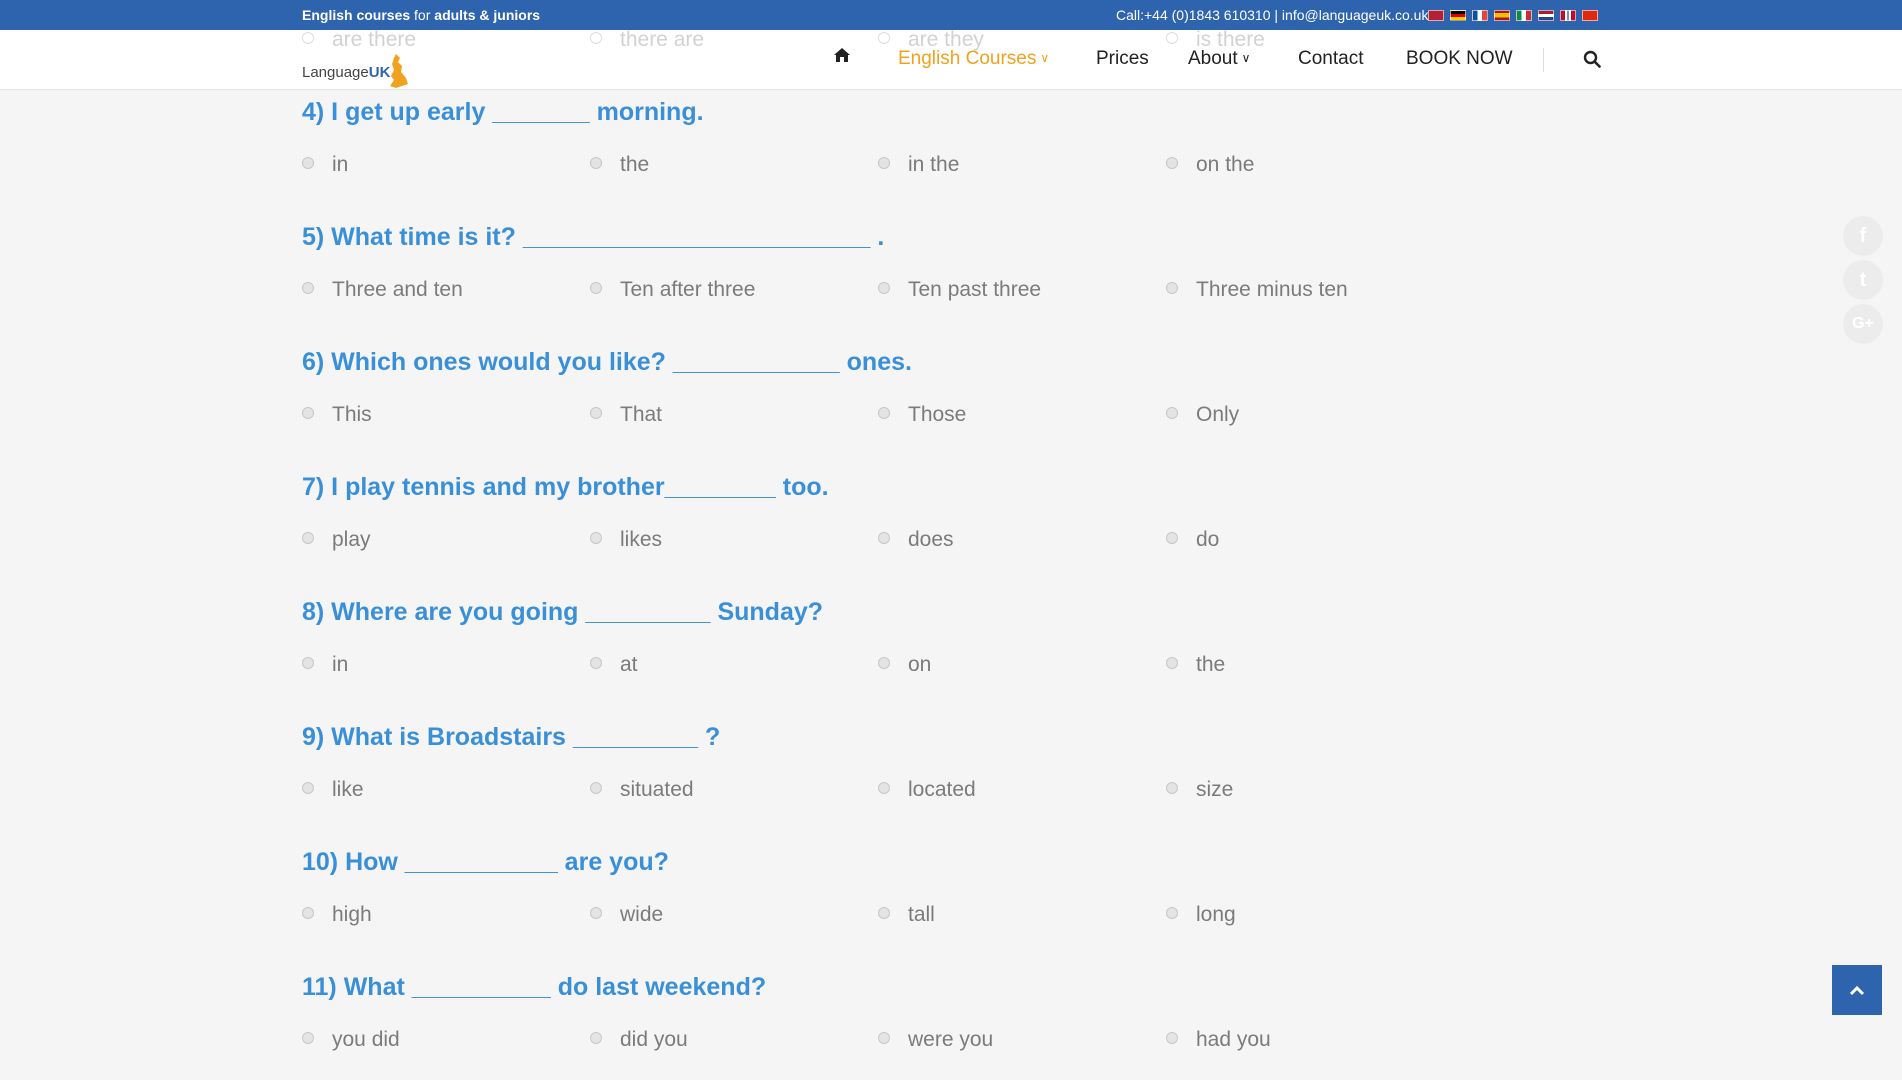 The image size is (1902, 1080). I want to click on option-7a: play, so click(336, 540).